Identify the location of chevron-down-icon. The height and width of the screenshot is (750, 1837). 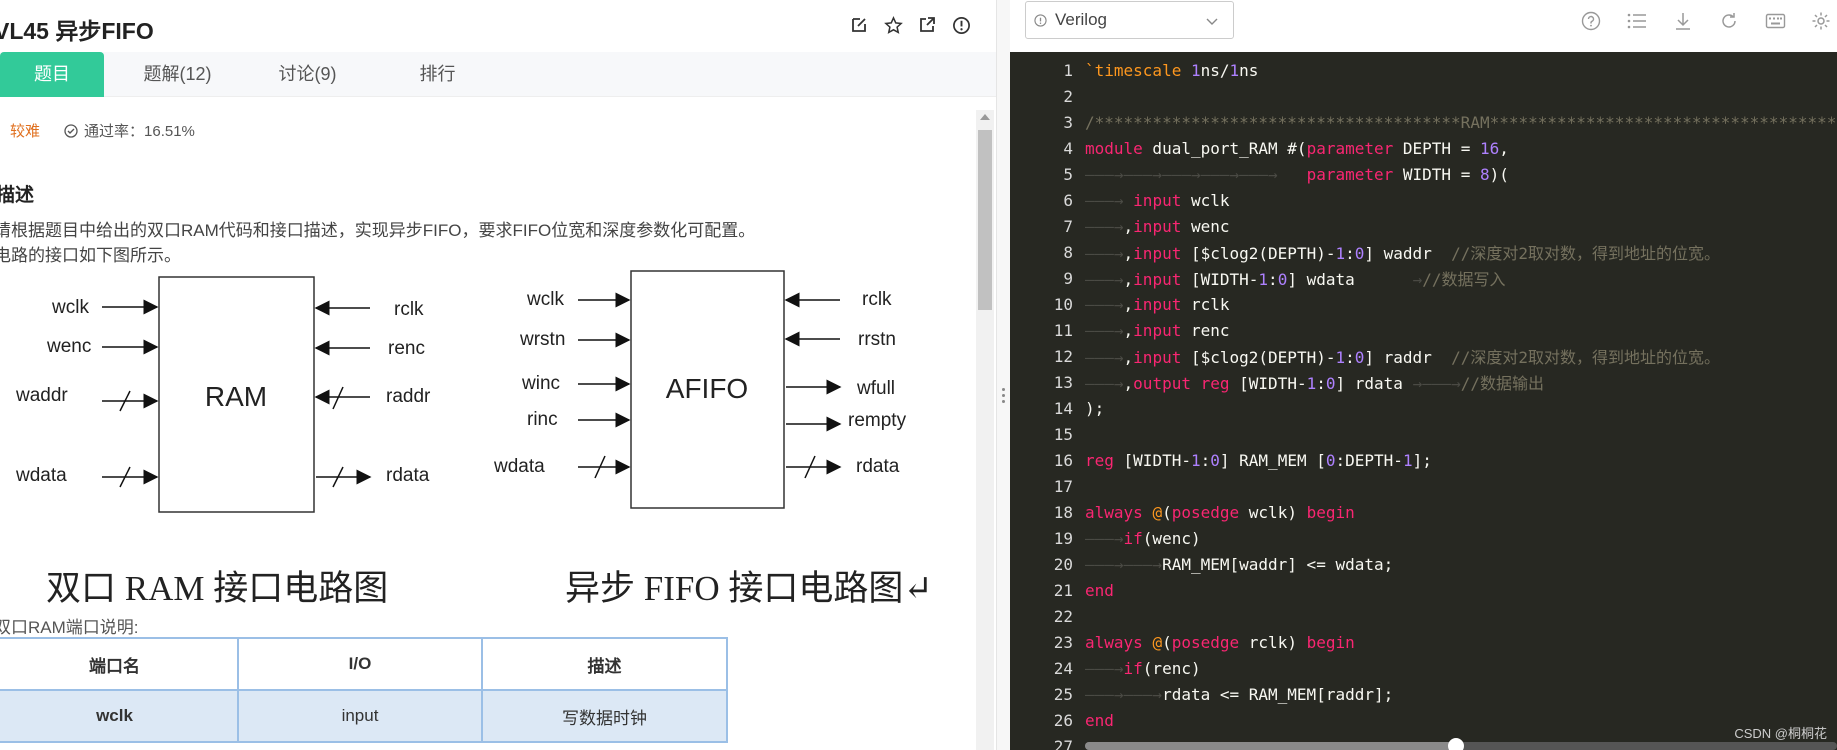
(1212, 21).